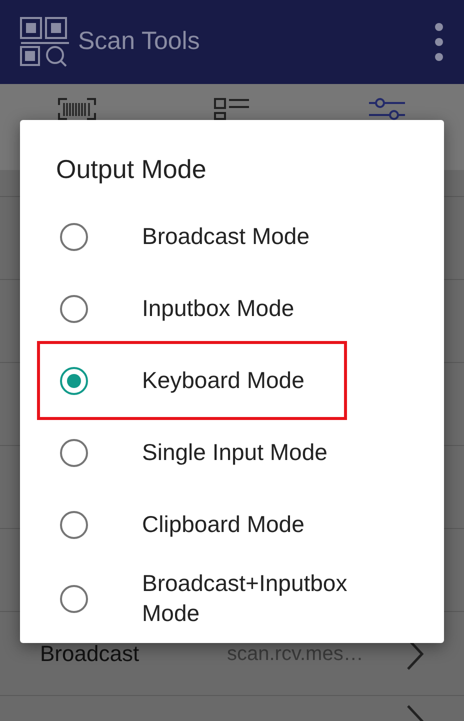  What do you see at coordinates (131, 169) in the screenshot?
I see `dialog-title: Output Mode` at bounding box center [131, 169].